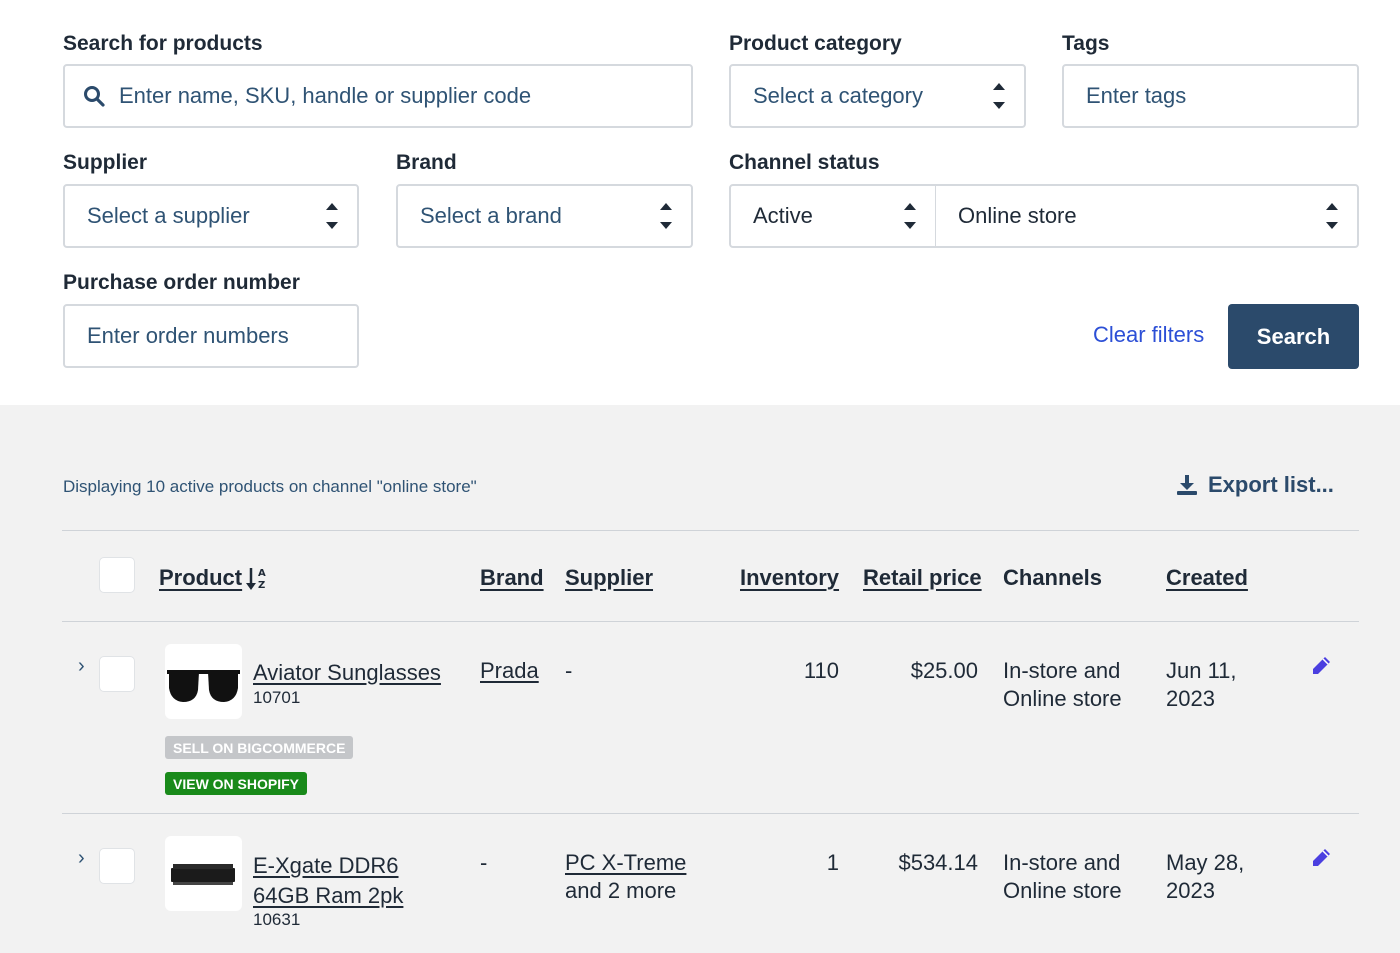  I want to click on column-header-channels: Channels, so click(1053, 577).